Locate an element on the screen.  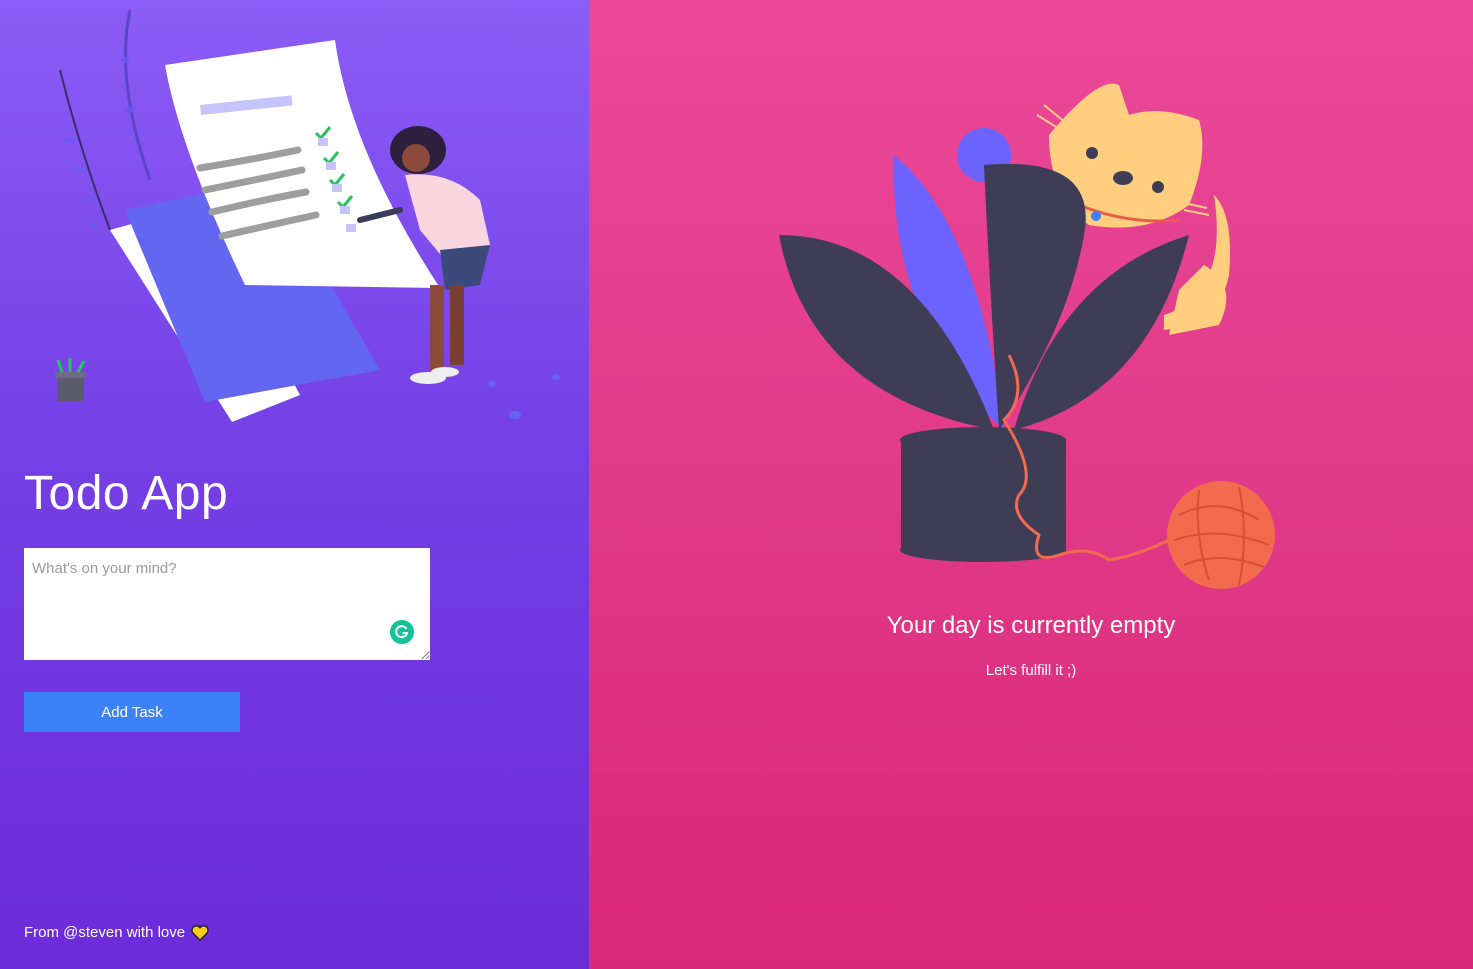
heart-icon is located at coordinates (200, 932).